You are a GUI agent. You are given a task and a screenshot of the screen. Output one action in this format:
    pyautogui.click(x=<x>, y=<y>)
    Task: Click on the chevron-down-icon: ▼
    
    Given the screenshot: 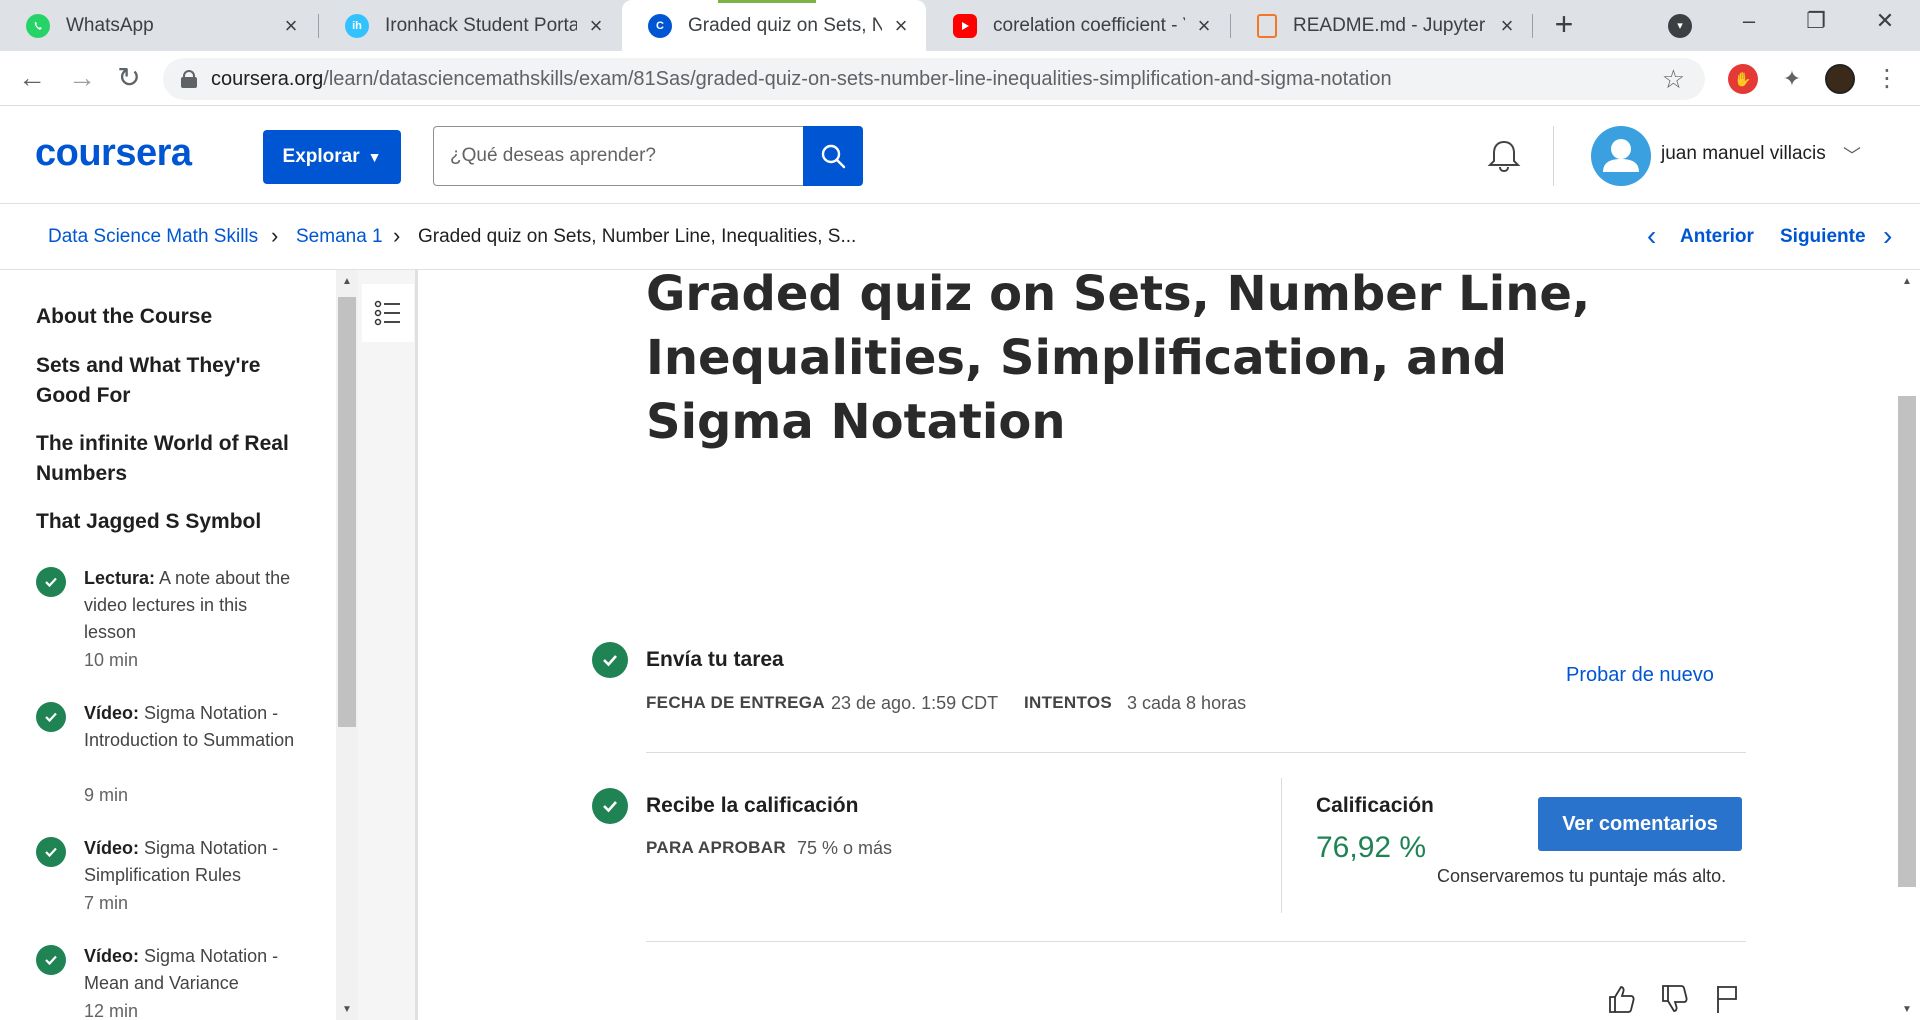 What is the action you would take?
    pyautogui.click(x=374, y=157)
    